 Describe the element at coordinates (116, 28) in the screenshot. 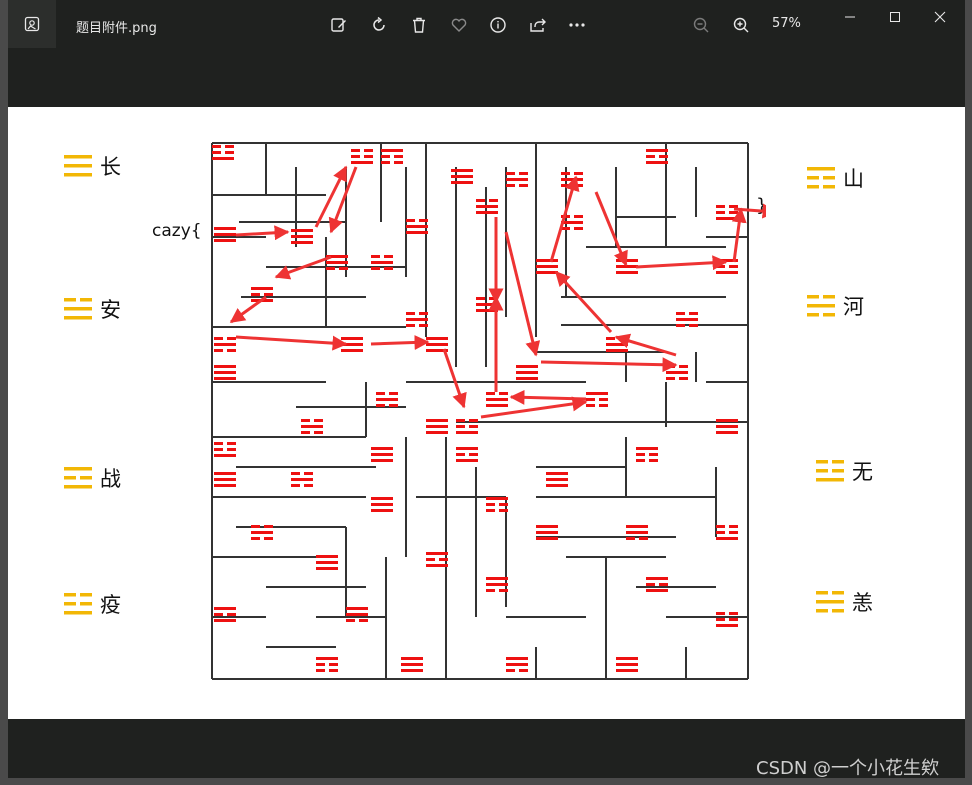

I see `file-name: 题目附件.png` at that location.